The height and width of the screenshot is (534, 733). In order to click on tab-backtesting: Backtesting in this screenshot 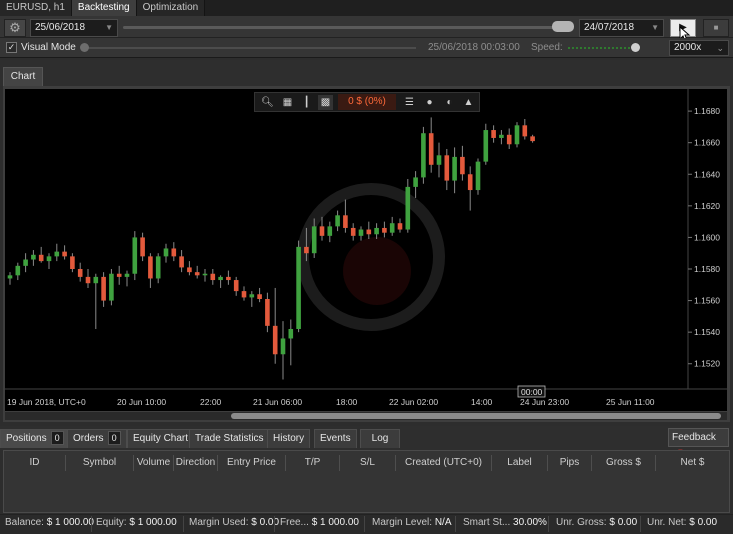, I will do `click(104, 8)`.